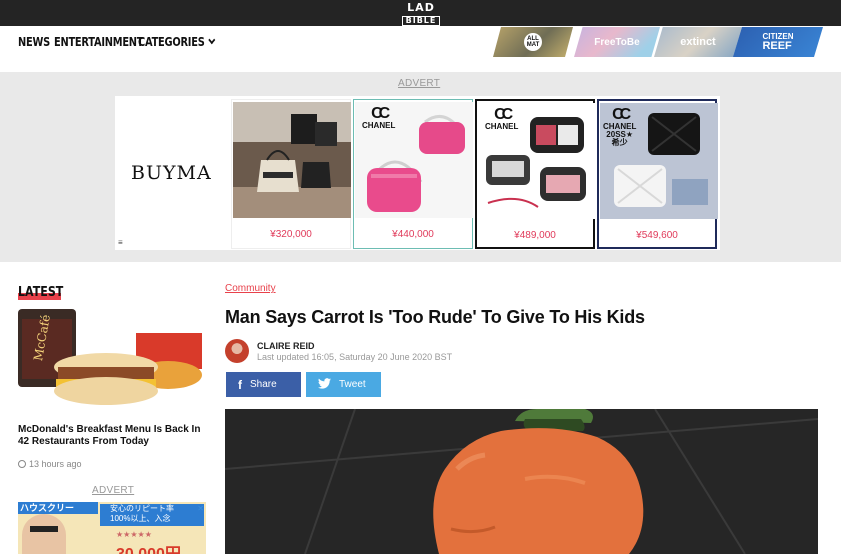 The width and height of the screenshot is (841, 554). I want to click on chanel-badge: CC CHANEL 20SS★ 希少, so click(619, 127).